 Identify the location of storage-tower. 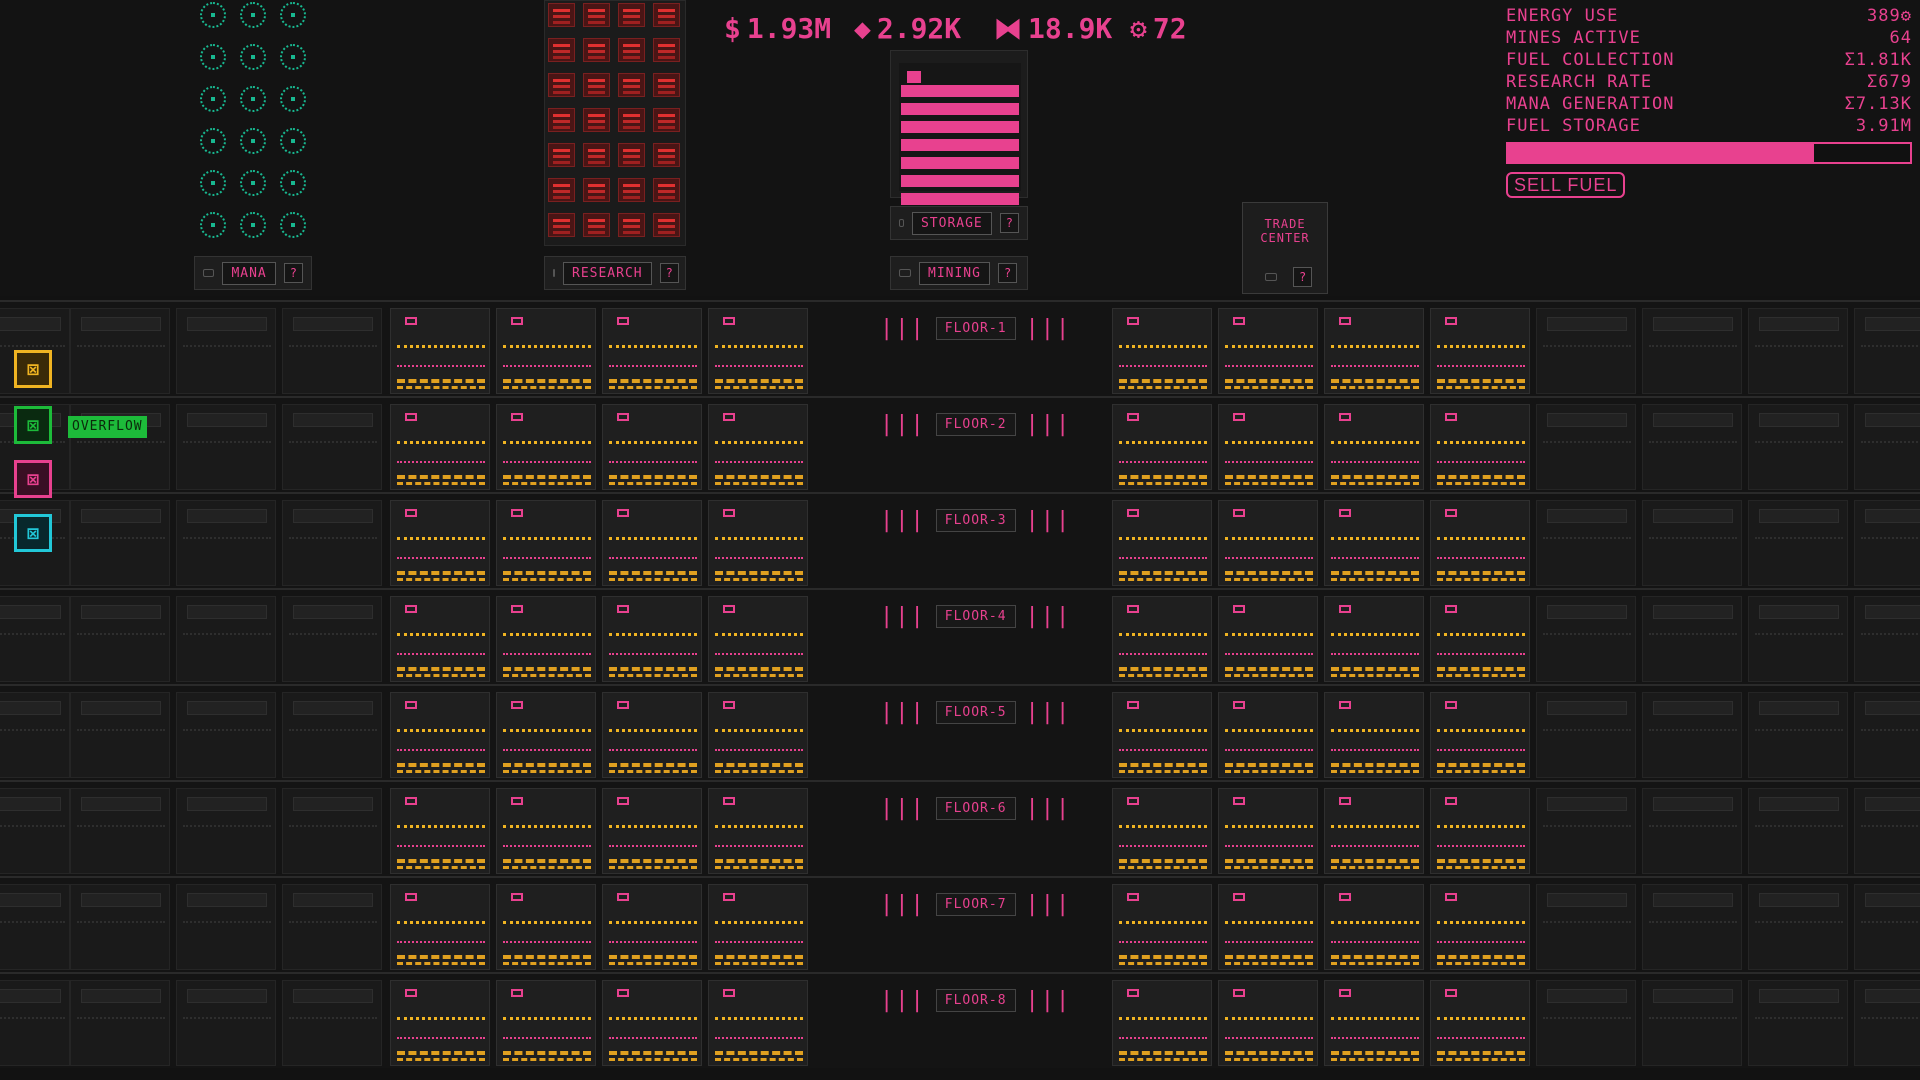
(959, 127).